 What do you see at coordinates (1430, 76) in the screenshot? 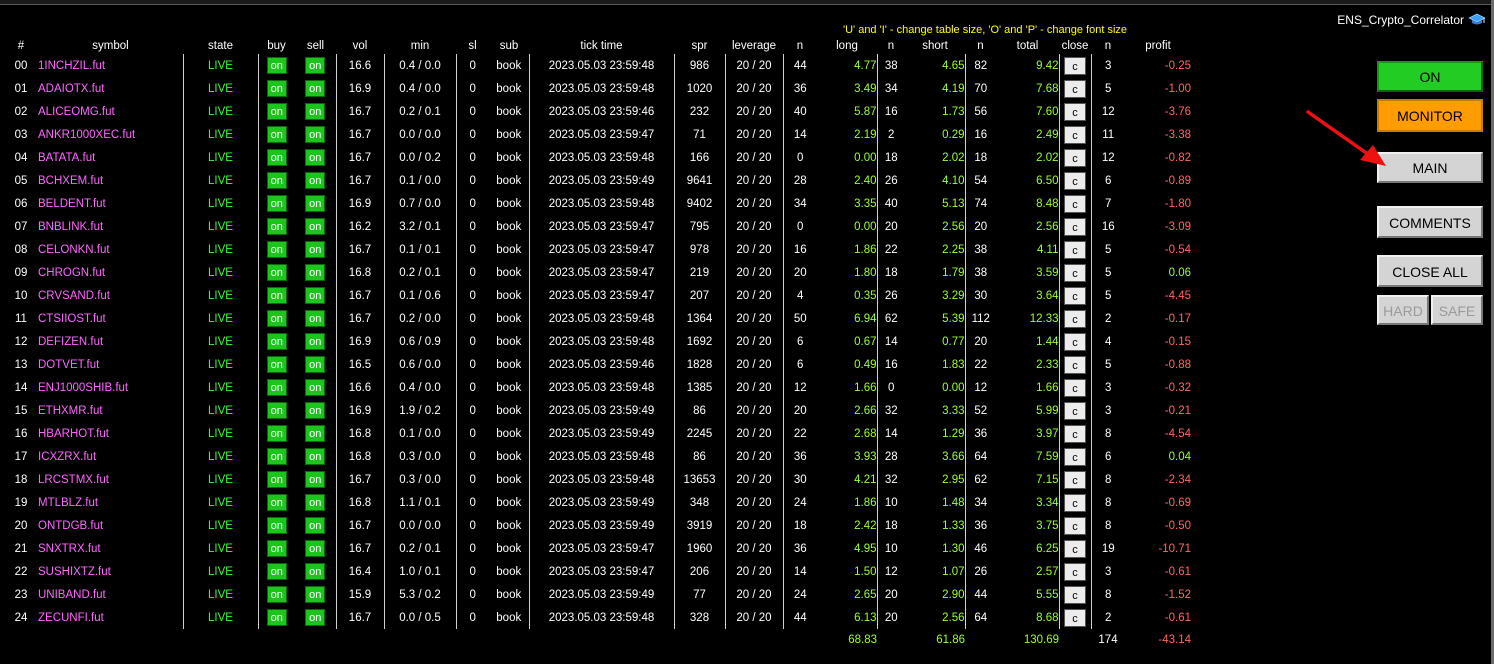
I see `on-button: ON` at bounding box center [1430, 76].